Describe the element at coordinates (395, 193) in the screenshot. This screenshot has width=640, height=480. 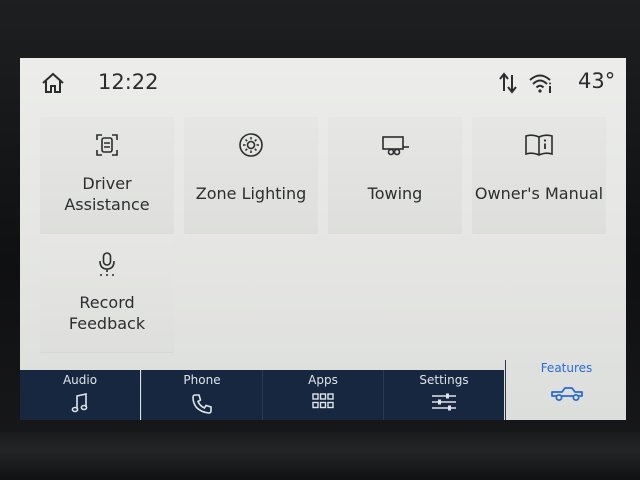
I see `tile-label: Towing` at that location.